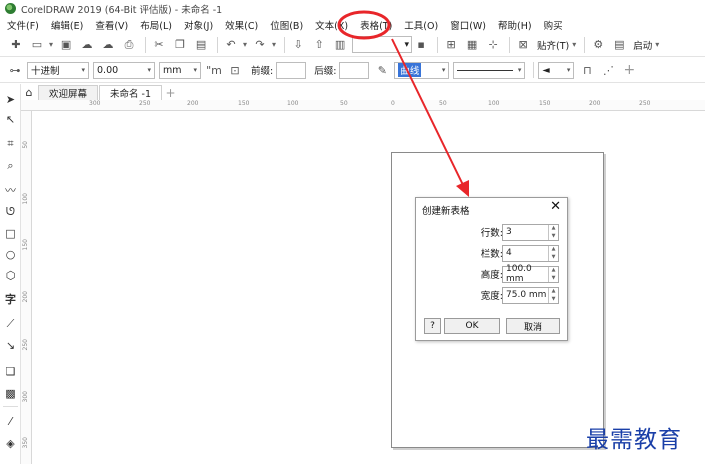 This screenshot has width=705, height=464. What do you see at coordinates (515, 25) in the screenshot?
I see `menu-help: 帮助(H)` at bounding box center [515, 25].